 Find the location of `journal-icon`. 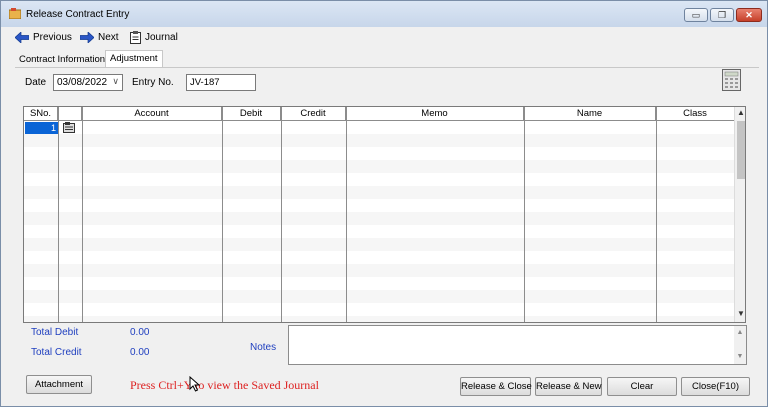

journal-icon is located at coordinates (135, 37).